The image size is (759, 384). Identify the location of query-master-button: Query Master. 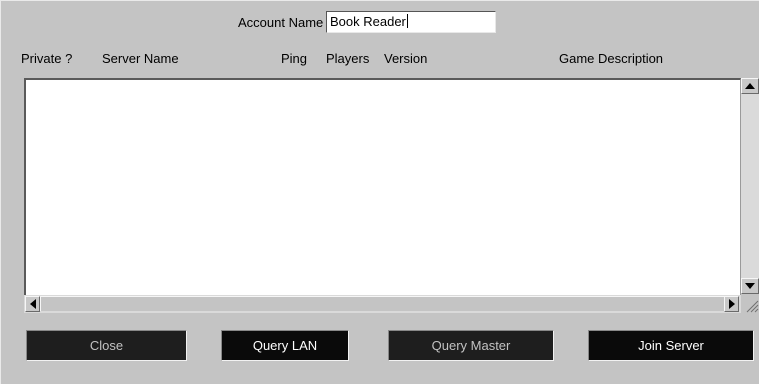
(471, 345).